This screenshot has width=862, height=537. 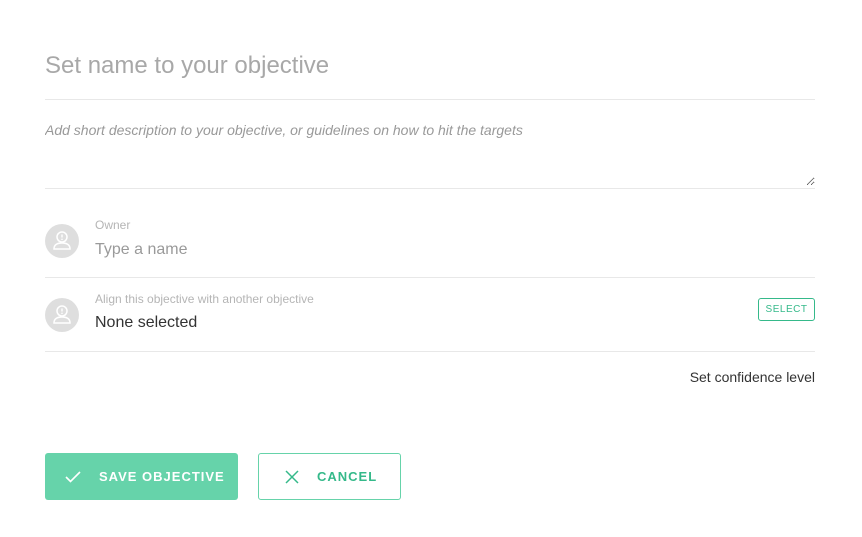 What do you see at coordinates (162, 476) in the screenshot?
I see `save-objective-label: SAVE OBJECTIVE` at bounding box center [162, 476].